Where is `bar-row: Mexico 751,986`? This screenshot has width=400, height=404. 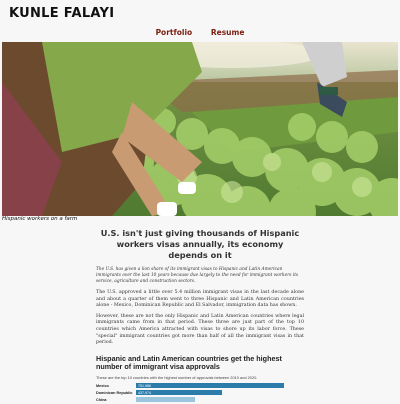
bar-row: Mexico 751,986 is located at coordinates (200, 385).